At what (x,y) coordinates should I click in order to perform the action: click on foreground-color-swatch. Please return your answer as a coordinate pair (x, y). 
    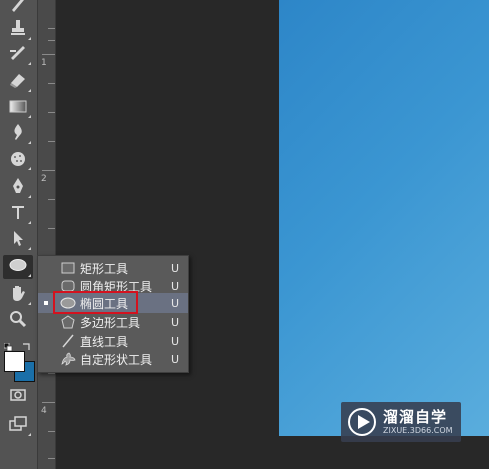
    Looking at the image, I should click on (14, 361).